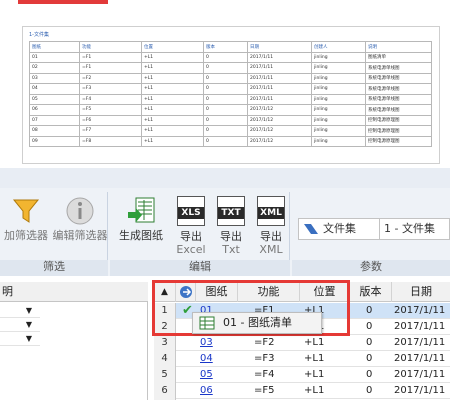 The image size is (450, 400). What do you see at coordinates (141, 219) in the screenshot?
I see `generate-drawing-button: 生成图纸` at bounding box center [141, 219].